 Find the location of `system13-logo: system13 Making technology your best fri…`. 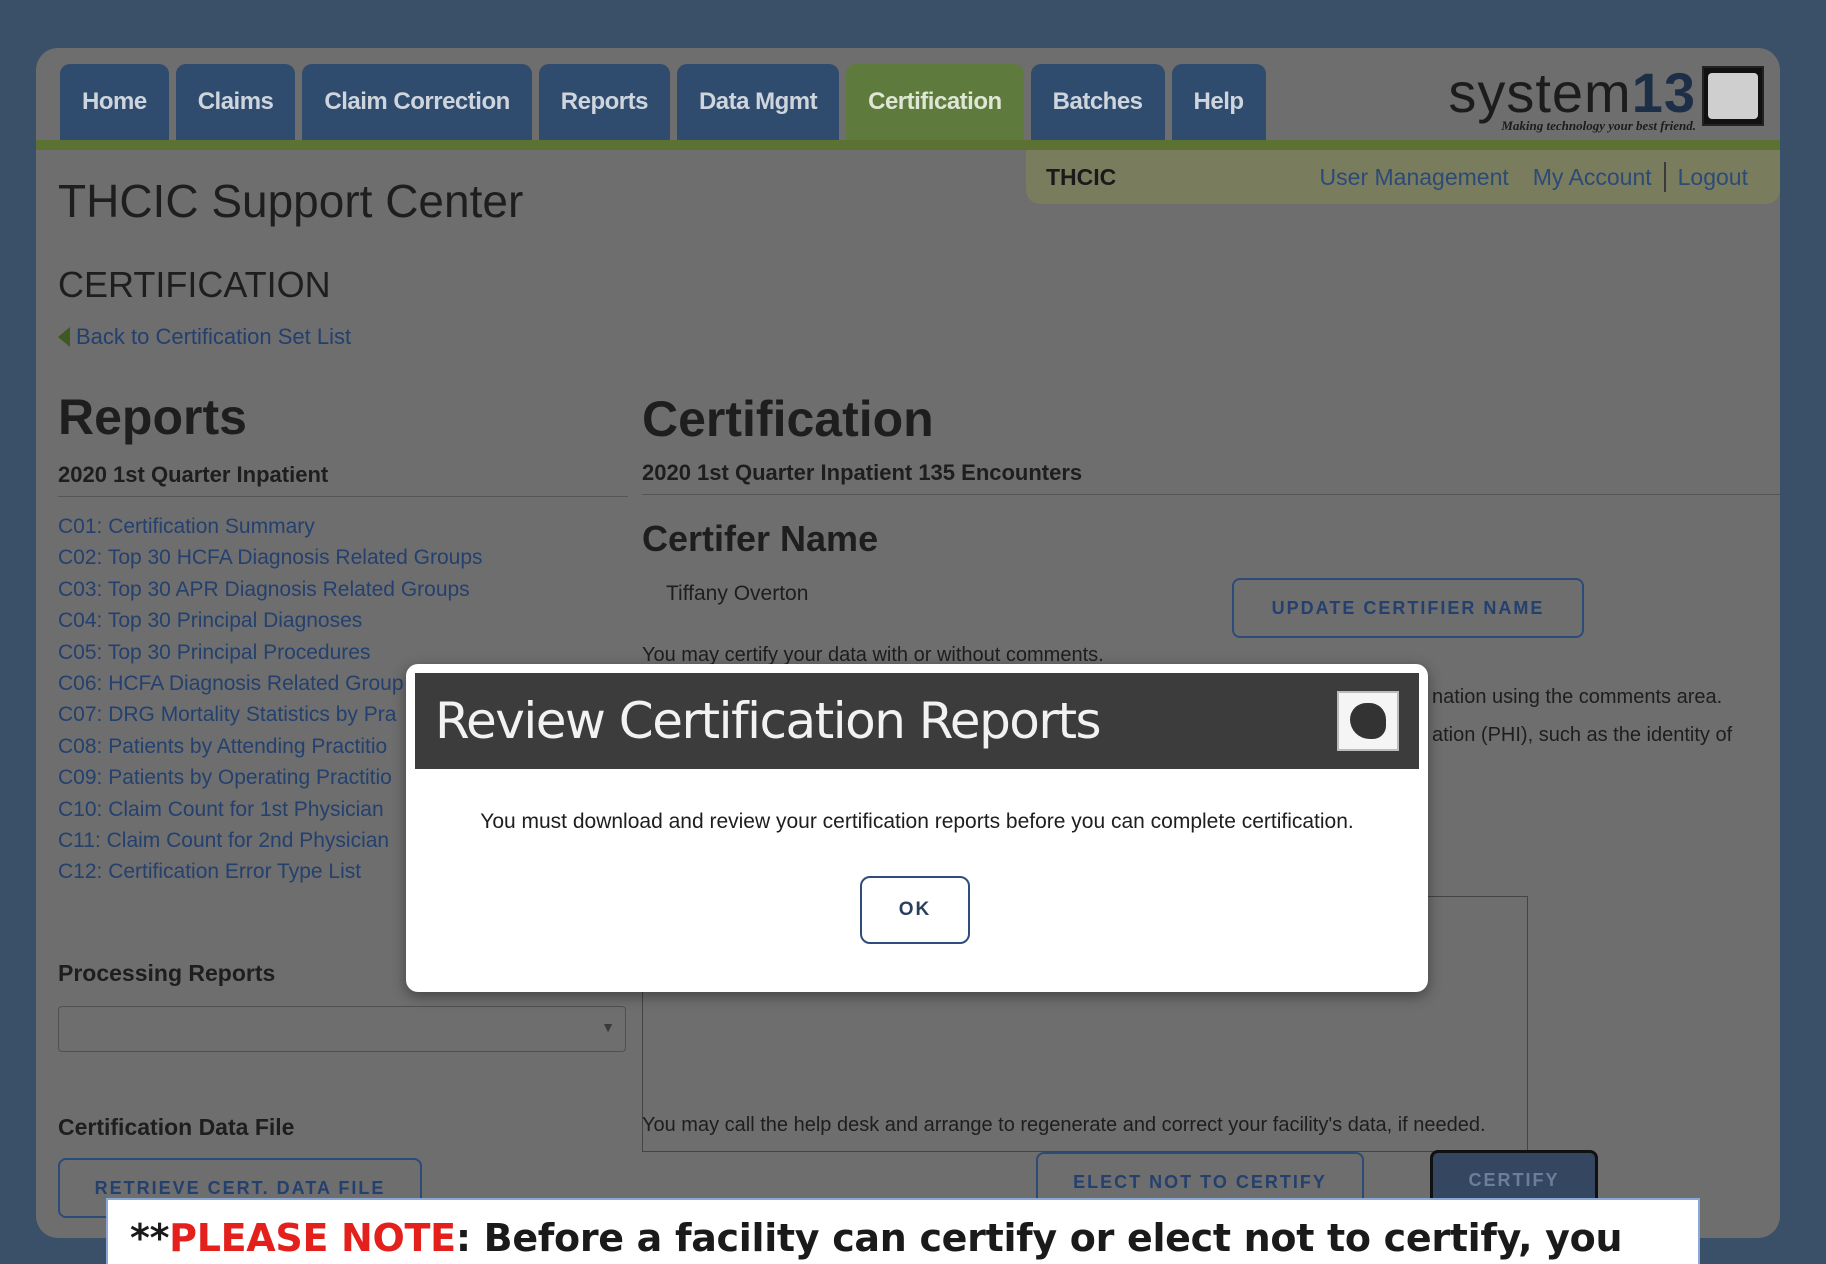

system13-logo: system13 Making technology your best fri… is located at coordinates (1606, 99).